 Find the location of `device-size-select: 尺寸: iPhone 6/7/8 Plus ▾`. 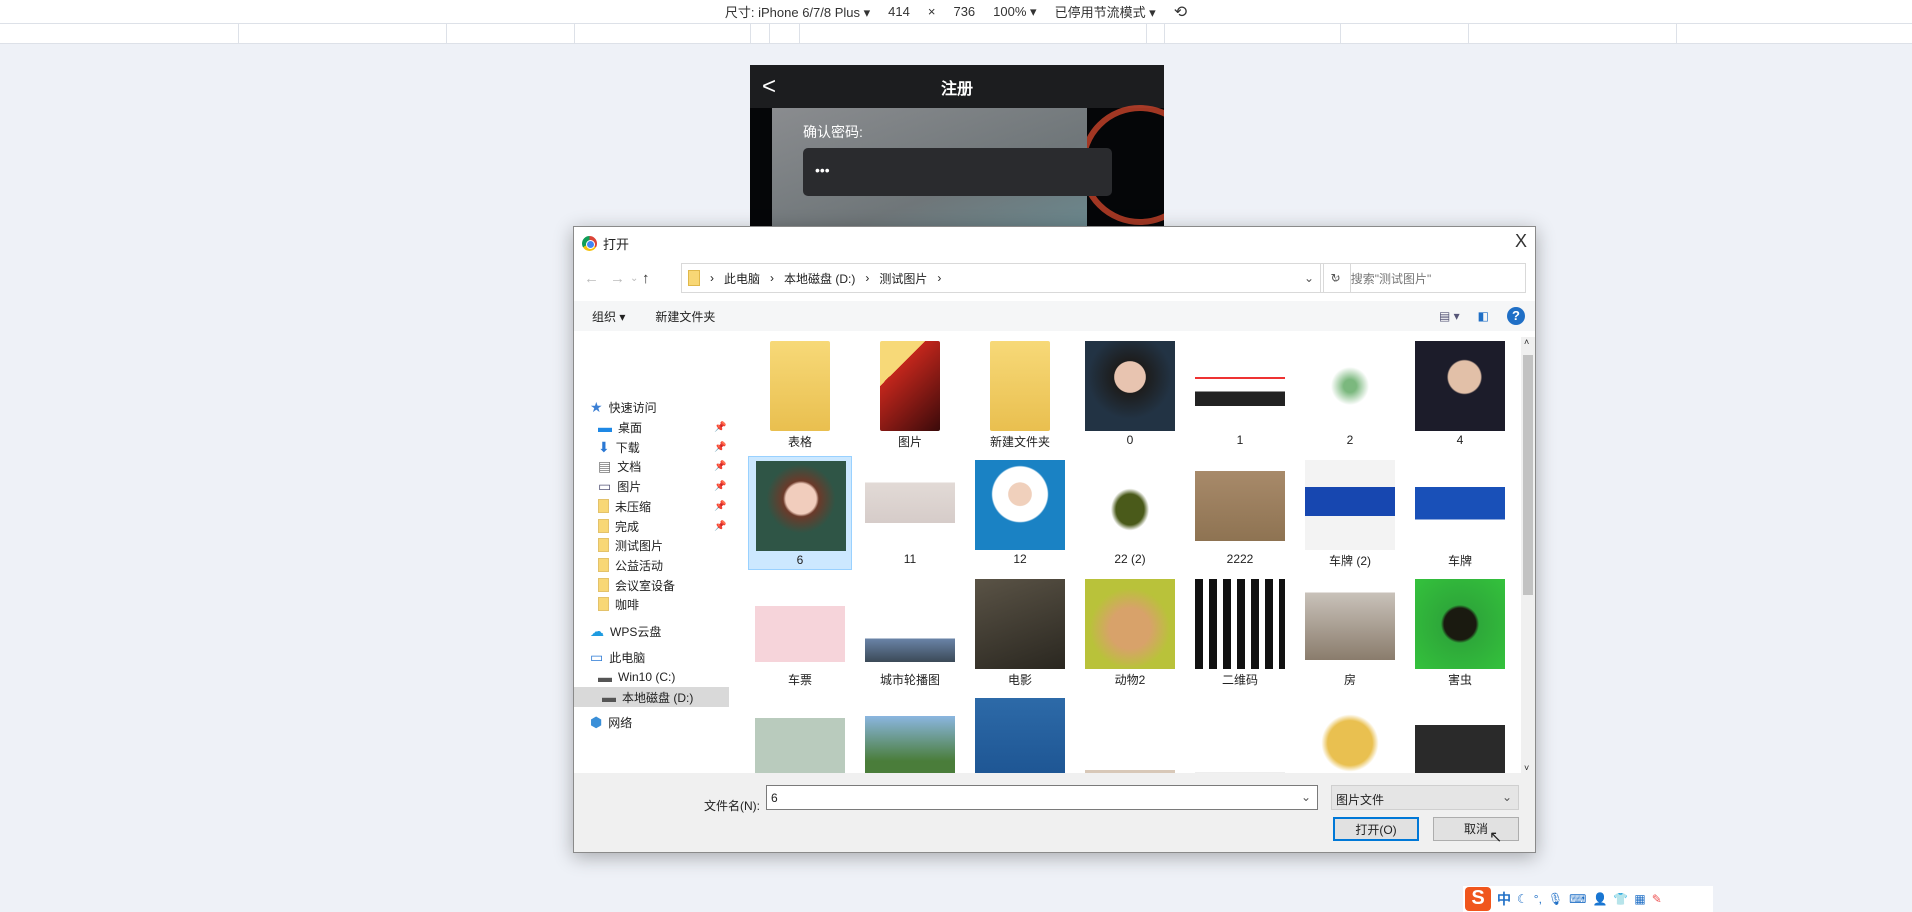

device-size-select: 尺寸: iPhone 6/7/8 Plus ▾ is located at coordinates (797, 11).